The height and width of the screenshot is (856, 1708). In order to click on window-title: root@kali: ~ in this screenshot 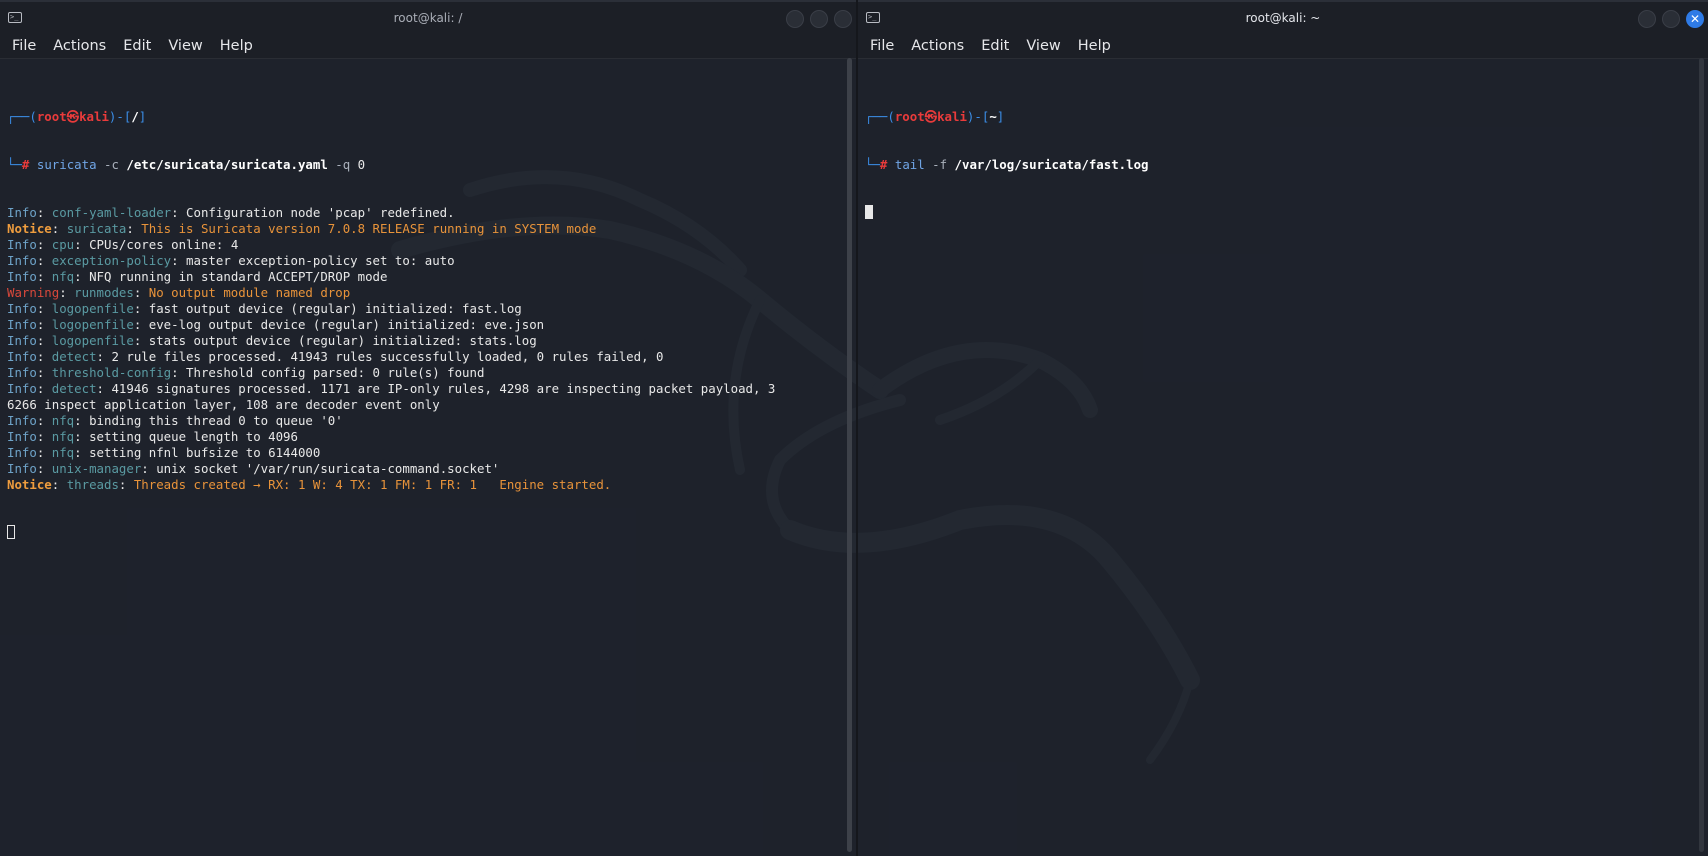, I will do `click(1283, 18)`.